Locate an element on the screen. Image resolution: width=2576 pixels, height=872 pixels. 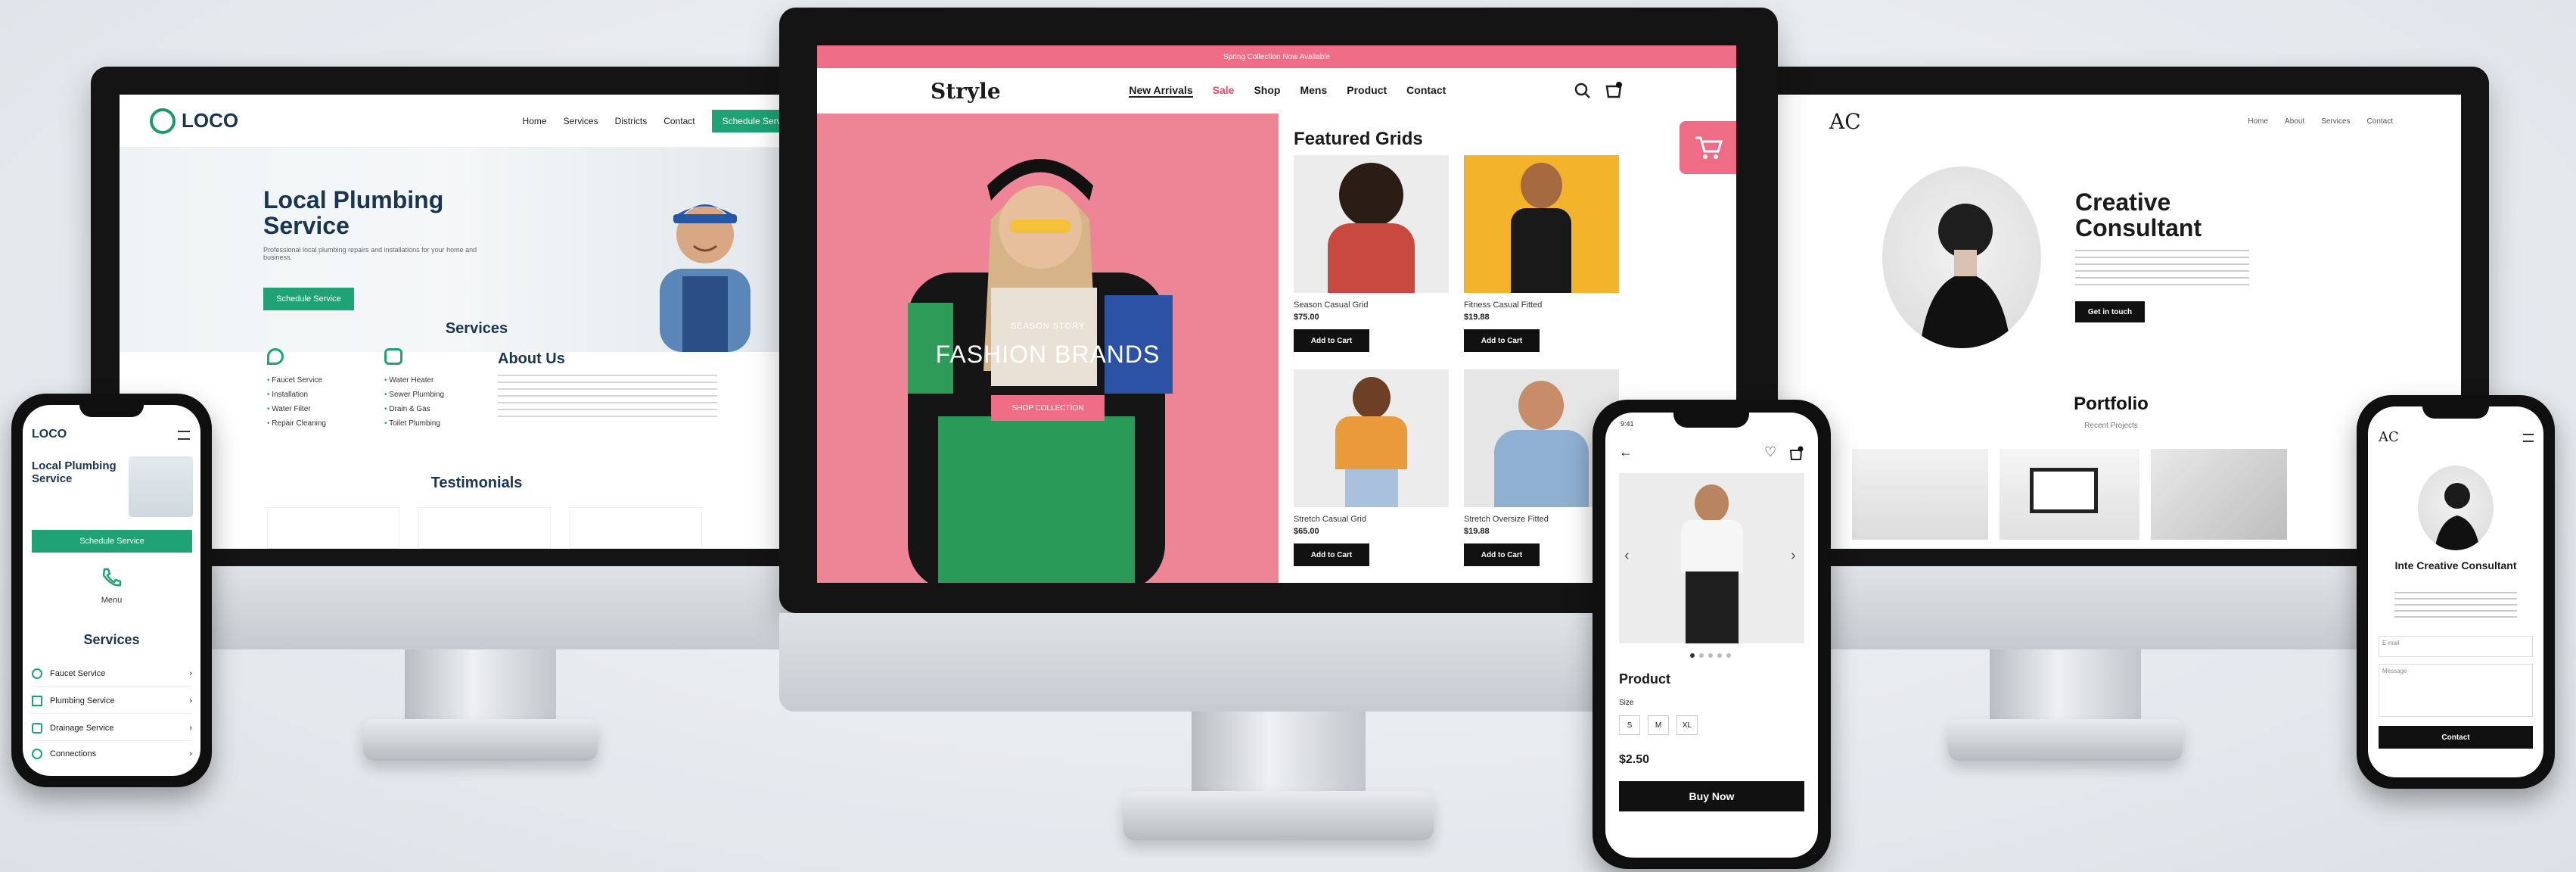
product-card: Fitness Casual Fitted $19.88 Add to Cart is located at coordinates (1541, 253).